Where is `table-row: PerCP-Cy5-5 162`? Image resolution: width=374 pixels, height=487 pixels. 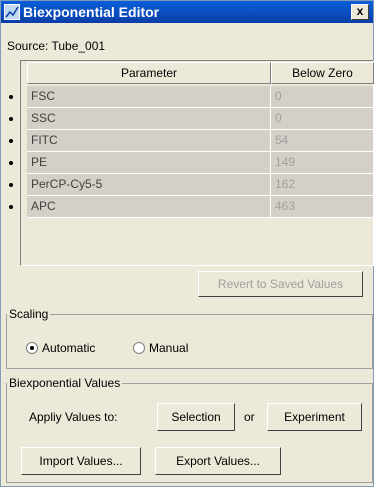
table-row: PerCP-Cy5-5 162 is located at coordinates (191, 185).